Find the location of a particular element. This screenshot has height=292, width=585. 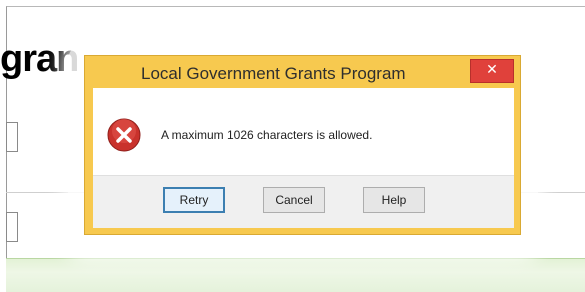

close-button: ✕ is located at coordinates (492, 71).